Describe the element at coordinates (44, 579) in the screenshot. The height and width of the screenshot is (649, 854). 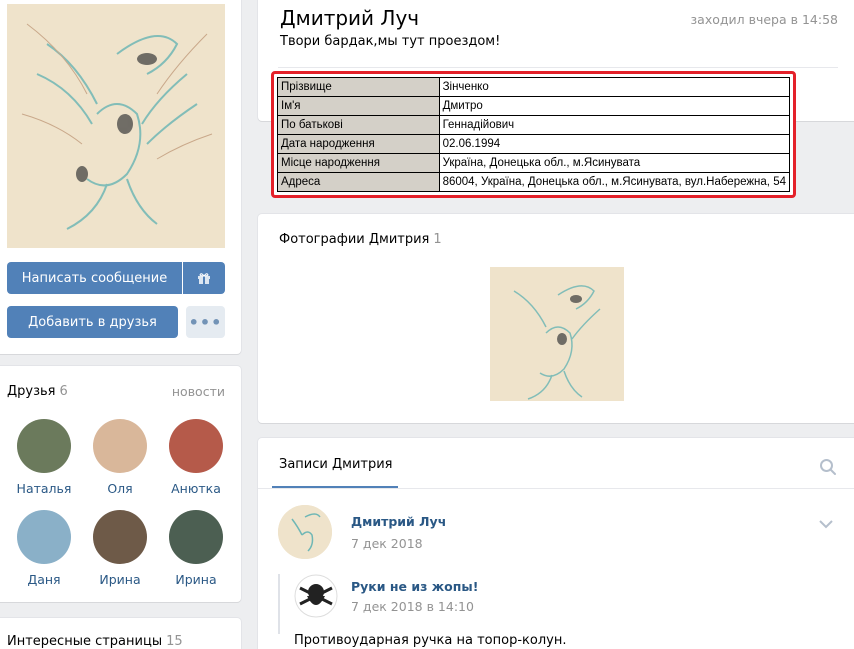
I see `friend-name: Даня` at that location.